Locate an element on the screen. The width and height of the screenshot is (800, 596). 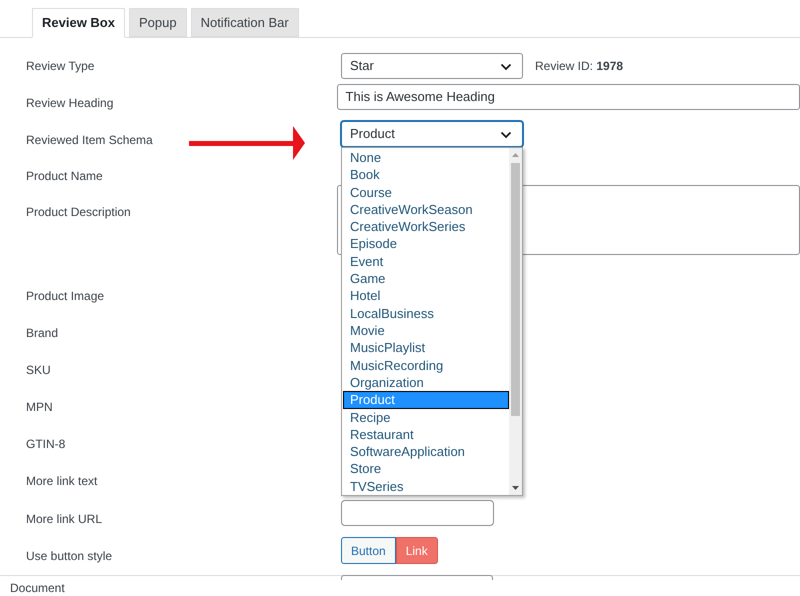
dropdown-option: None is located at coordinates (426, 157).